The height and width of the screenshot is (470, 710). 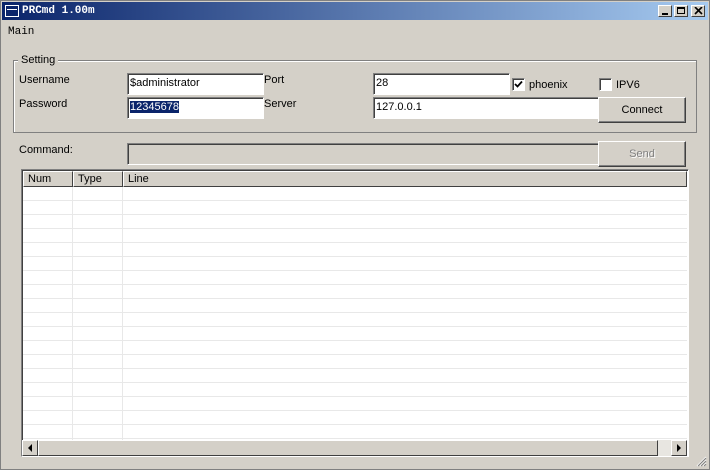 What do you see at coordinates (399, 107) in the screenshot?
I see `server-value: 127.0.0.1` at bounding box center [399, 107].